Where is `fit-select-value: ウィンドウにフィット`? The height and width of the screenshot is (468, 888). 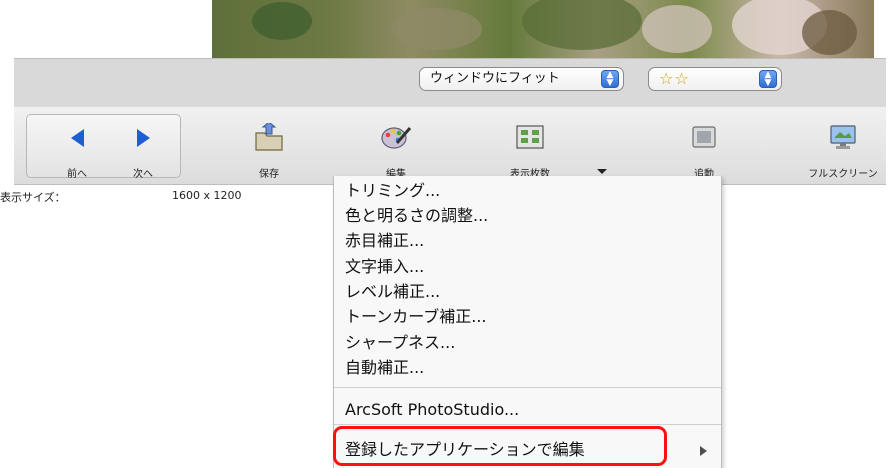
fit-select-value: ウィンドウにフィット is located at coordinates (495, 78).